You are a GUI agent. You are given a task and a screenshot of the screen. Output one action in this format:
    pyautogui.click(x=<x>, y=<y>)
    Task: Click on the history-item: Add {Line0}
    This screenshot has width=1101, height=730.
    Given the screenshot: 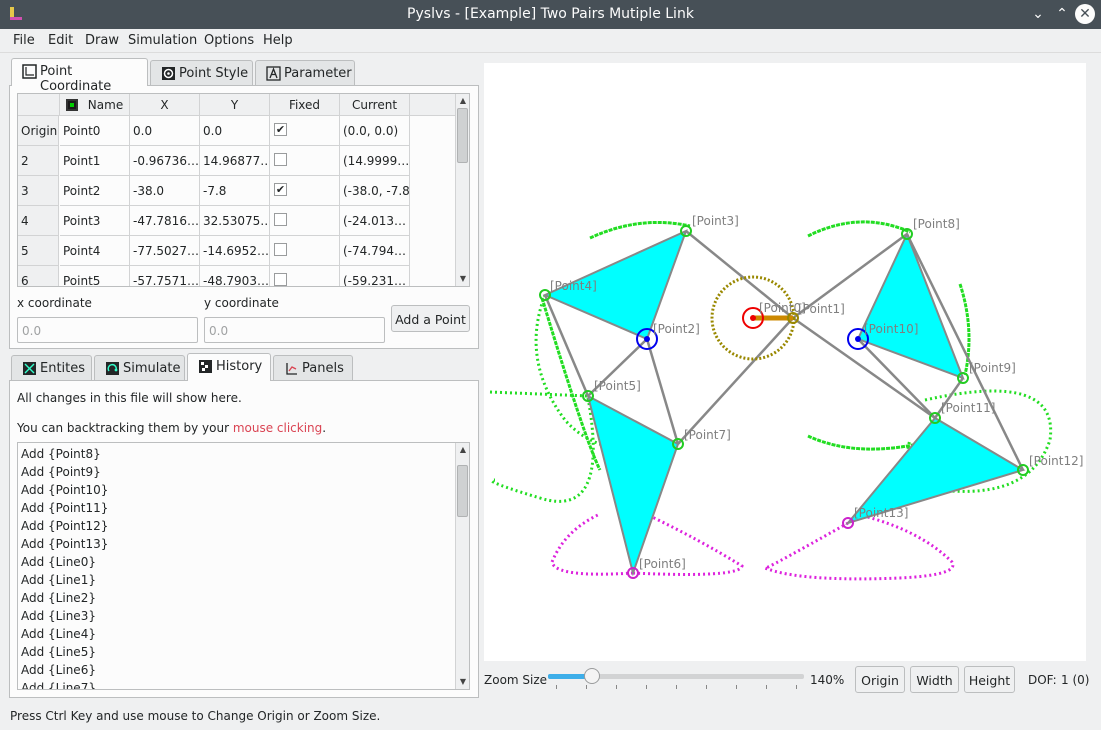 What is the action you would take?
    pyautogui.click(x=243, y=562)
    